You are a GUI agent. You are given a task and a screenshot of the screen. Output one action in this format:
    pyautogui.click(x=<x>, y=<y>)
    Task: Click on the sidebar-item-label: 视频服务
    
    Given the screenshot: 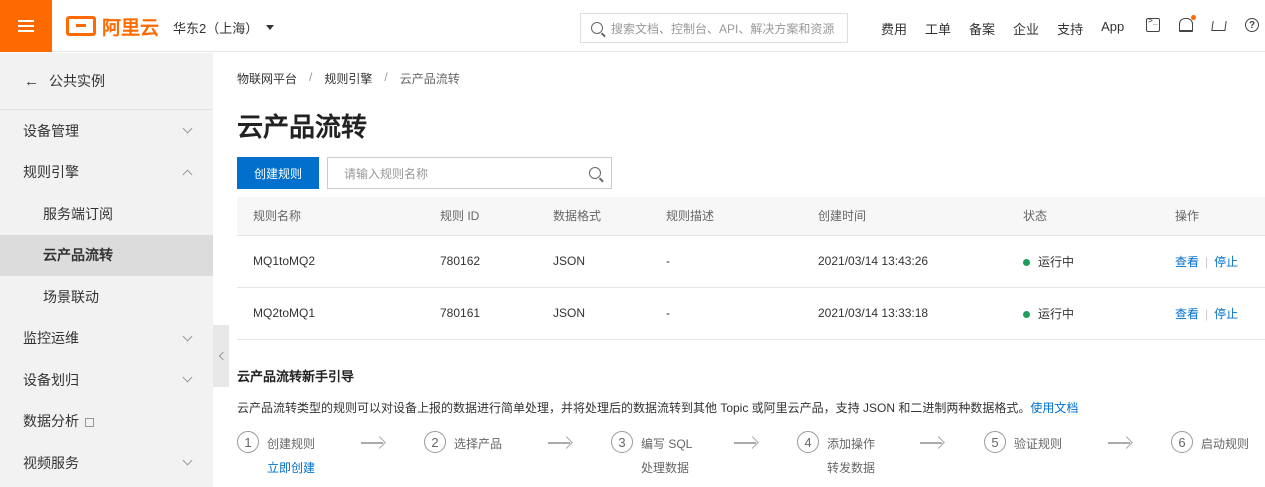 What is the action you would take?
    pyautogui.click(x=51, y=462)
    